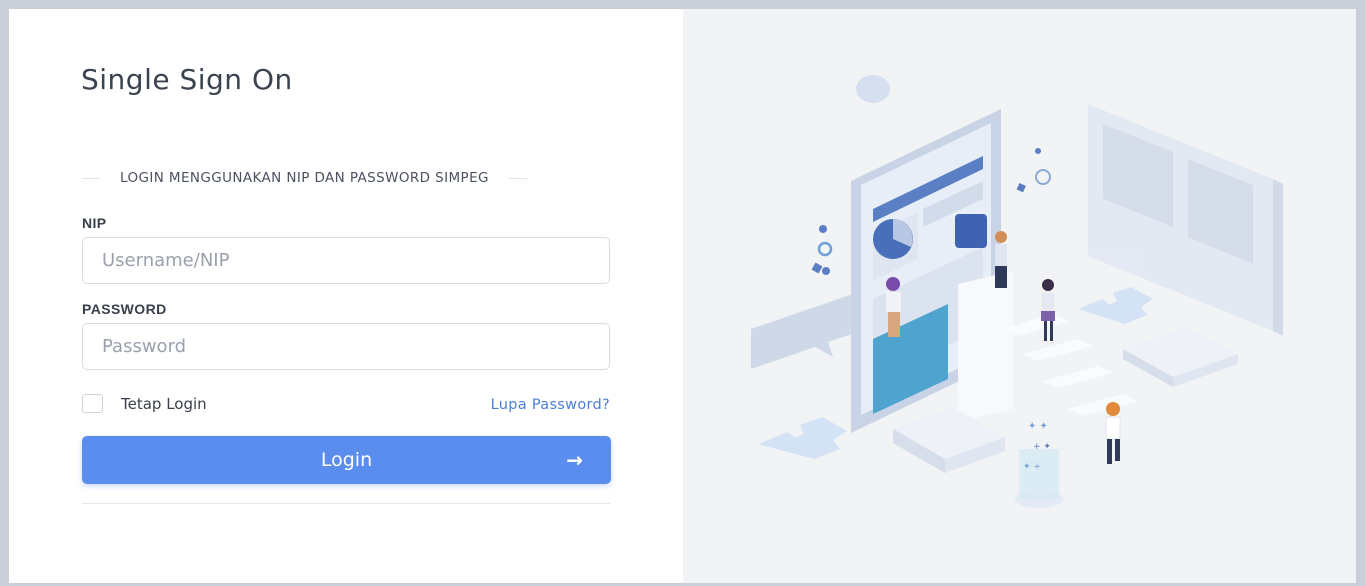 The image size is (1365, 586). What do you see at coordinates (346, 503) in the screenshot?
I see `bottom-divider` at bounding box center [346, 503].